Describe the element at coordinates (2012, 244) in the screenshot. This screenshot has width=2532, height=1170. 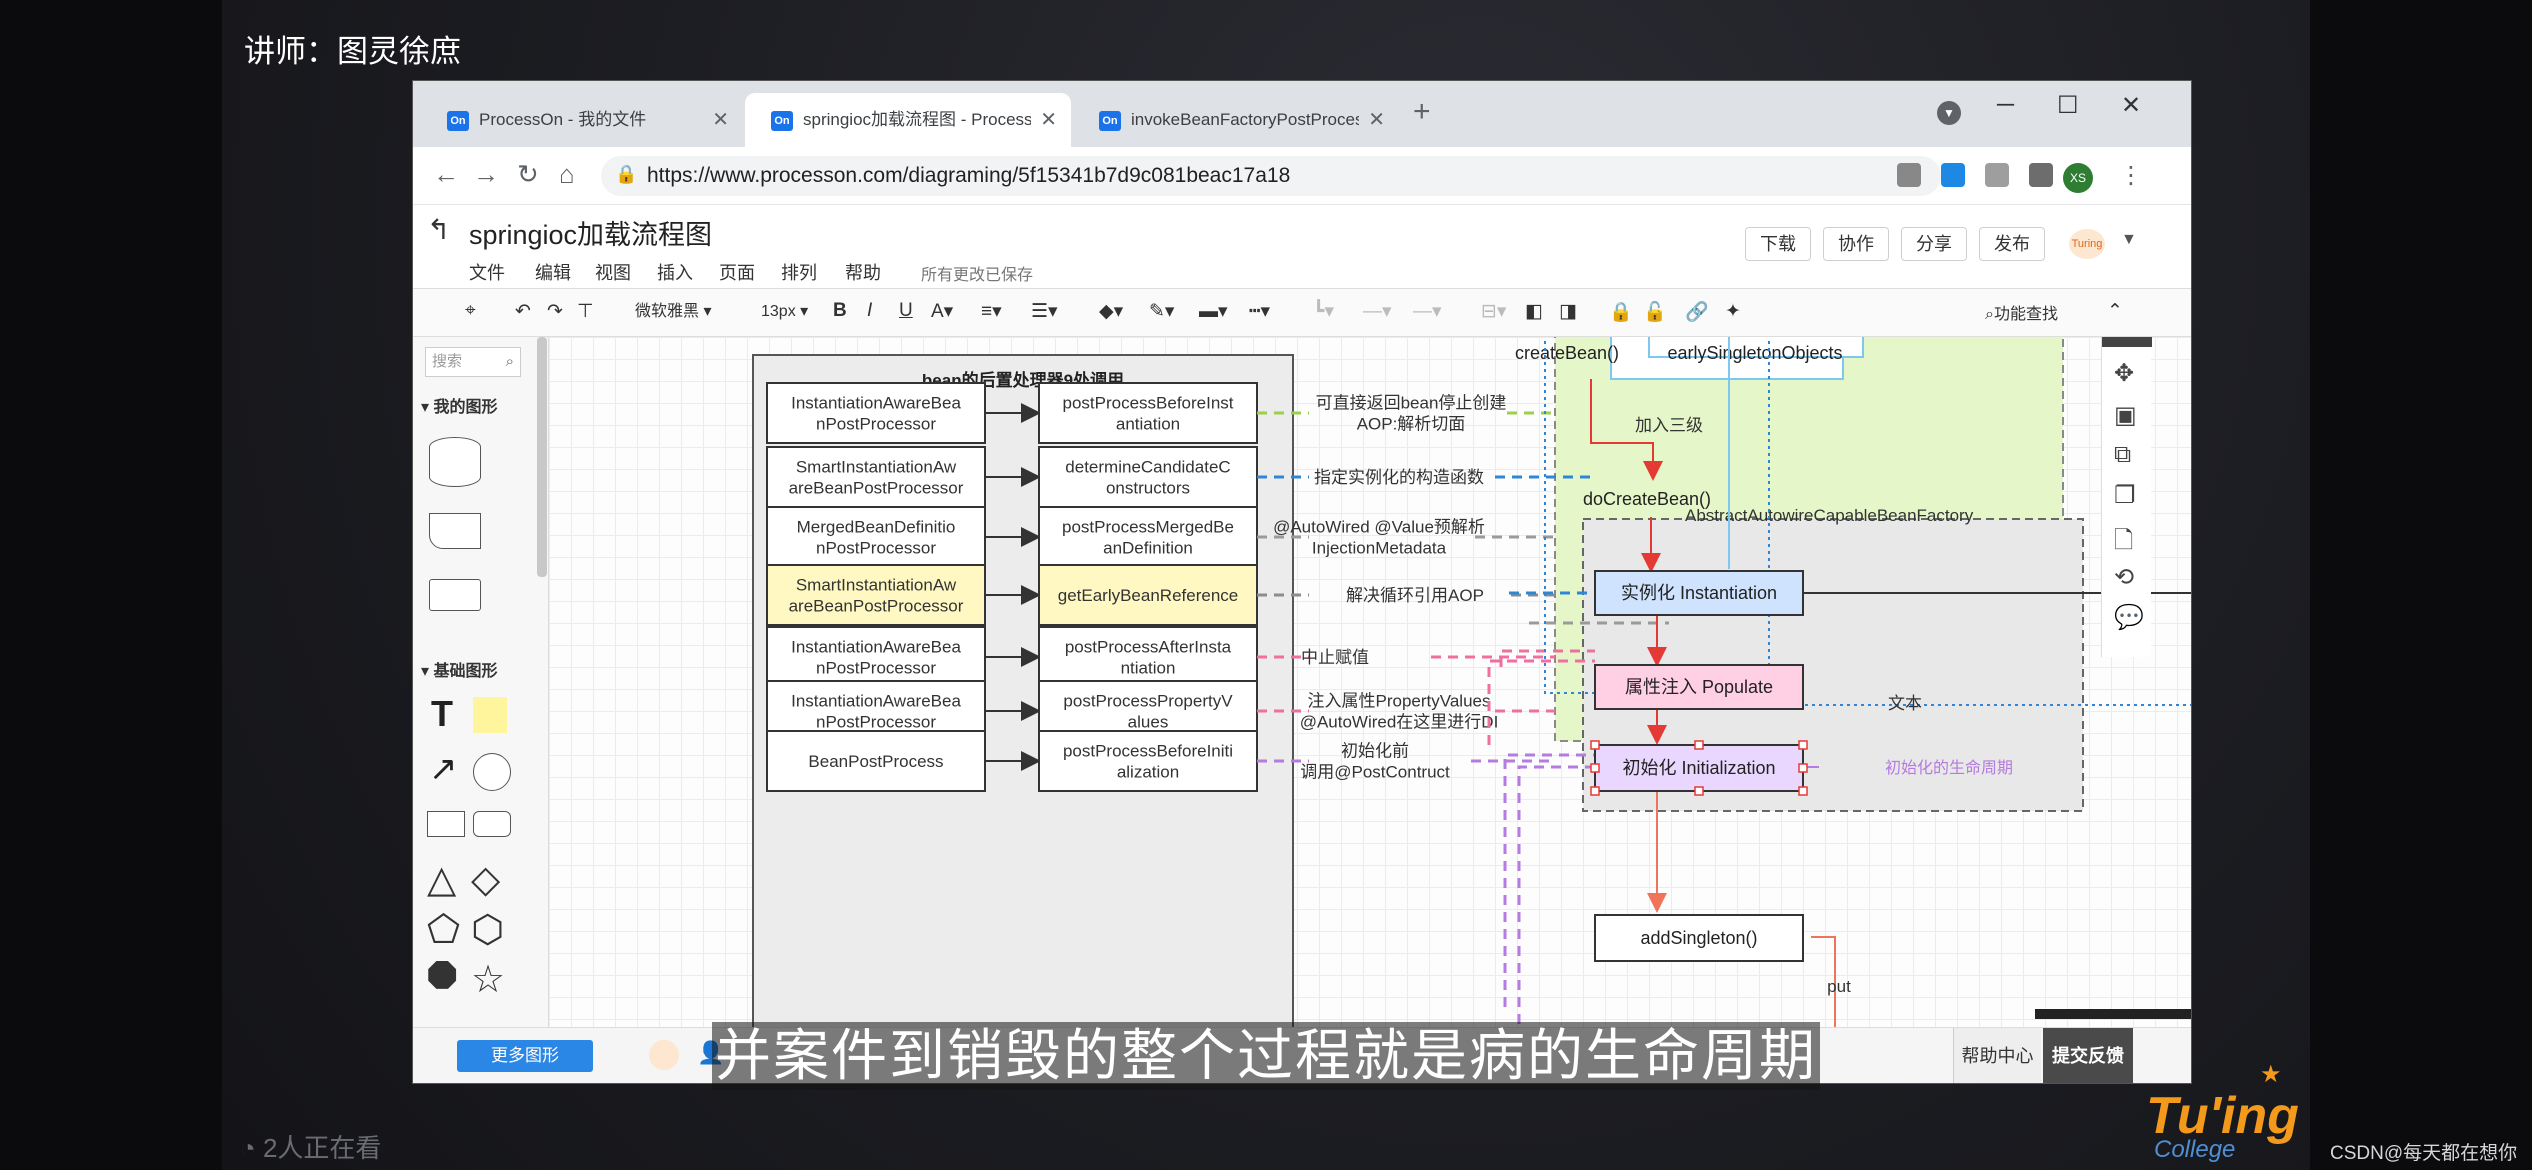
I see `publish-button: 发布` at that location.